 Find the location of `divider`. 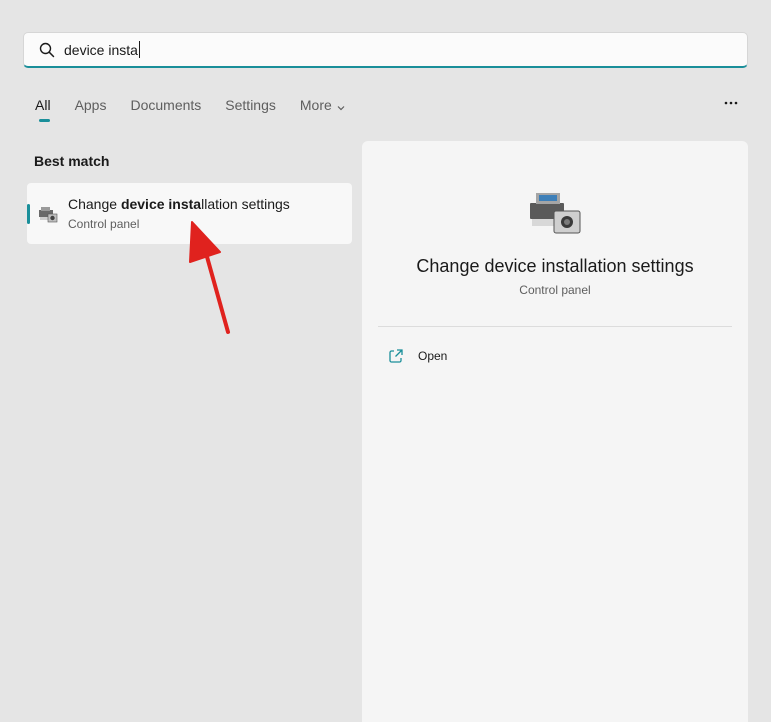

divider is located at coordinates (555, 326).